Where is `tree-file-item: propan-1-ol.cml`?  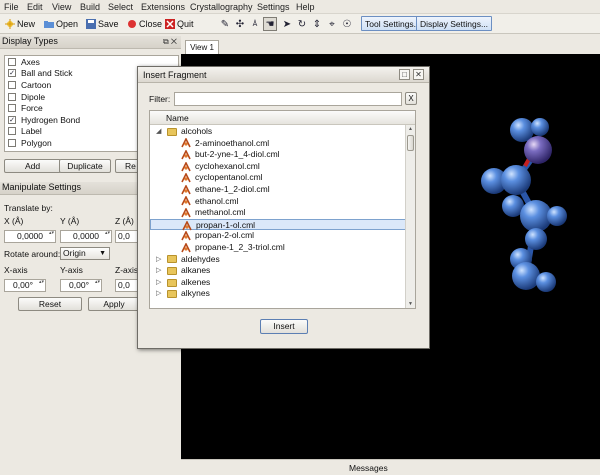 tree-file-item: propan-1-ol.cml is located at coordinates (278, 224).